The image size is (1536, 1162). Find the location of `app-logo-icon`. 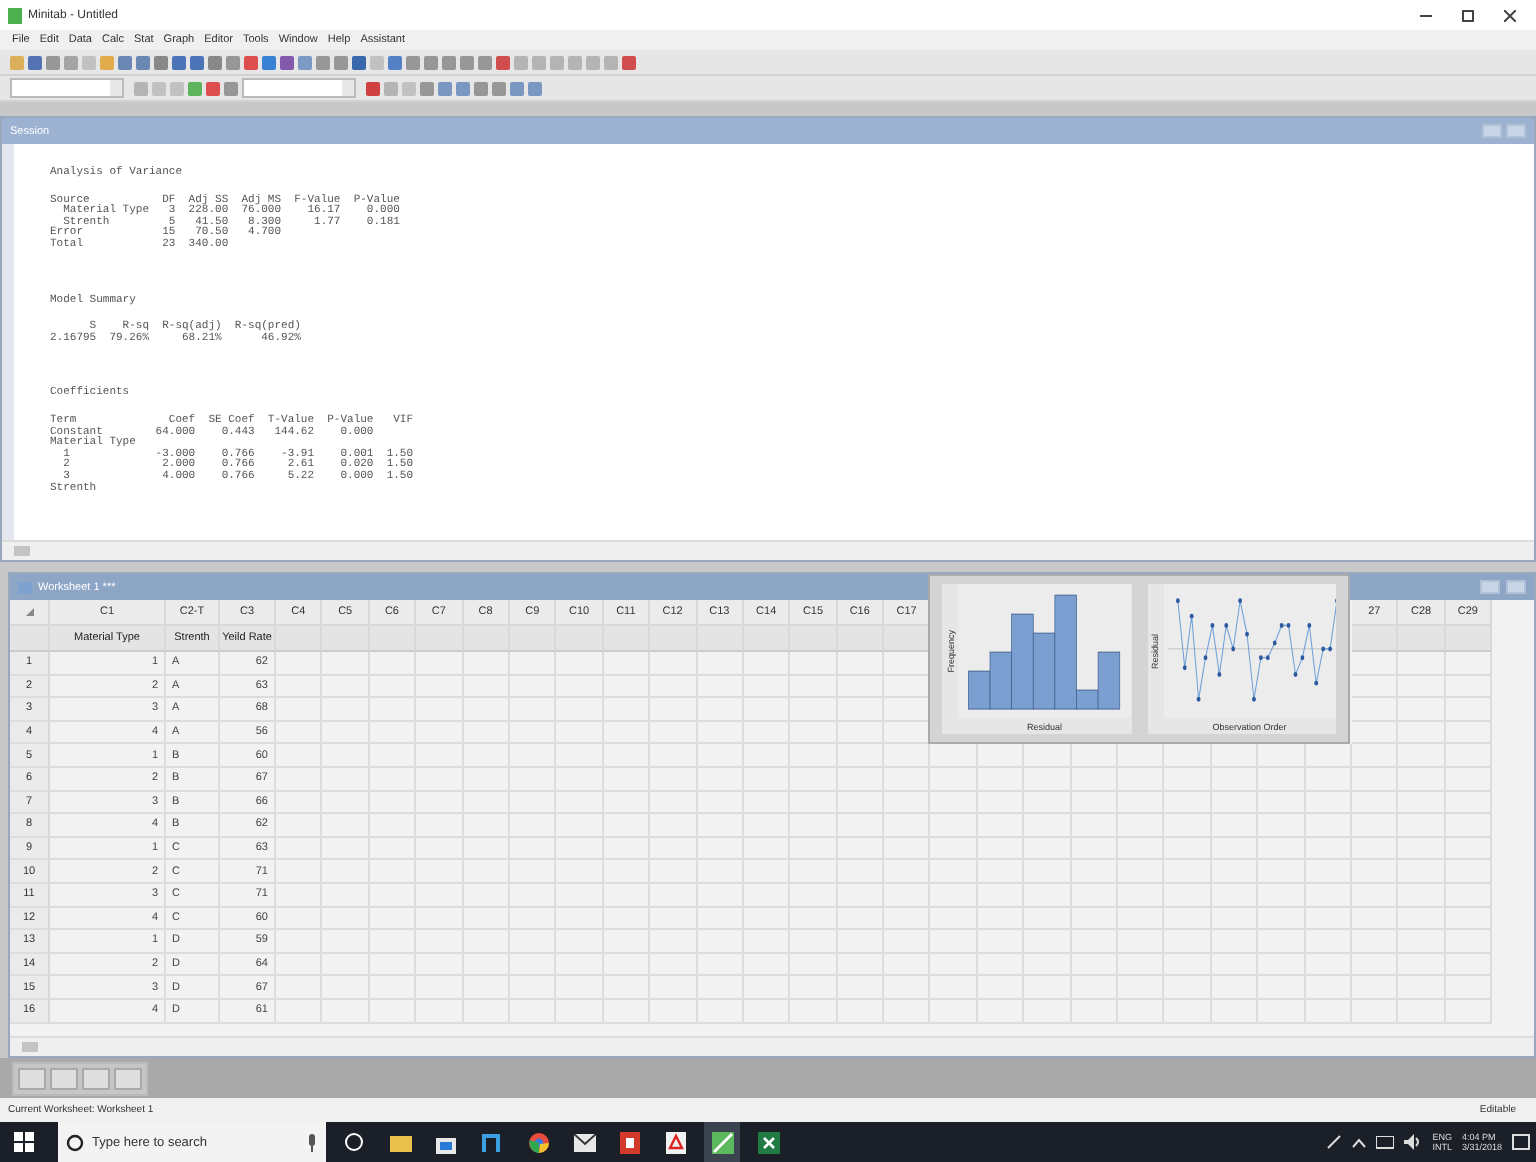

app-logo-icon is located at coordinates (15, 15).